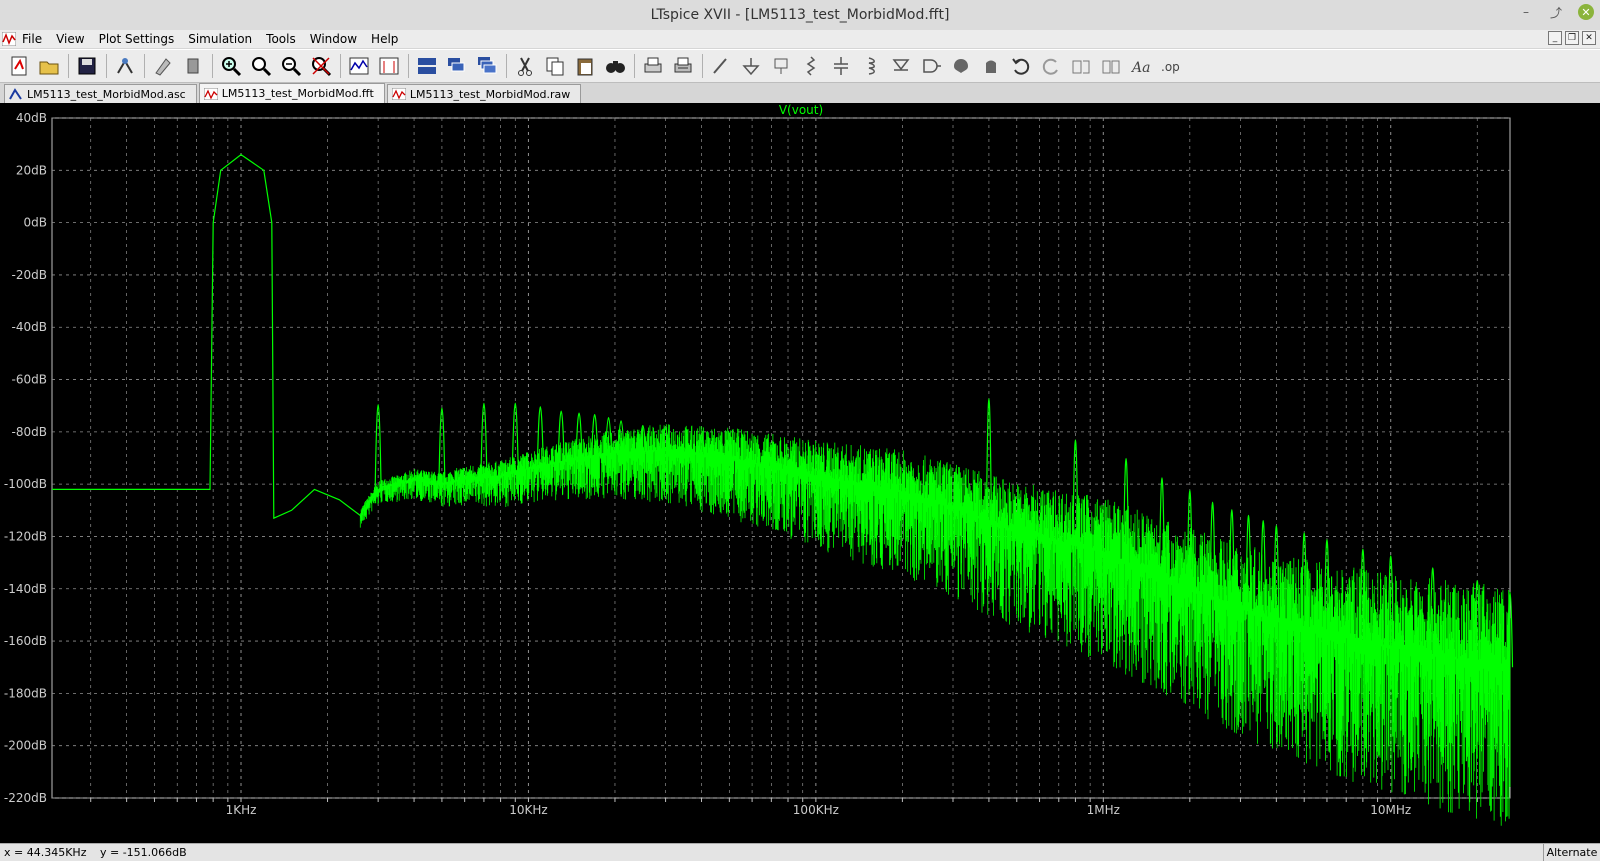 The image size is (1600, 861). I want to click on manual-limits-button, so click(389, 66).